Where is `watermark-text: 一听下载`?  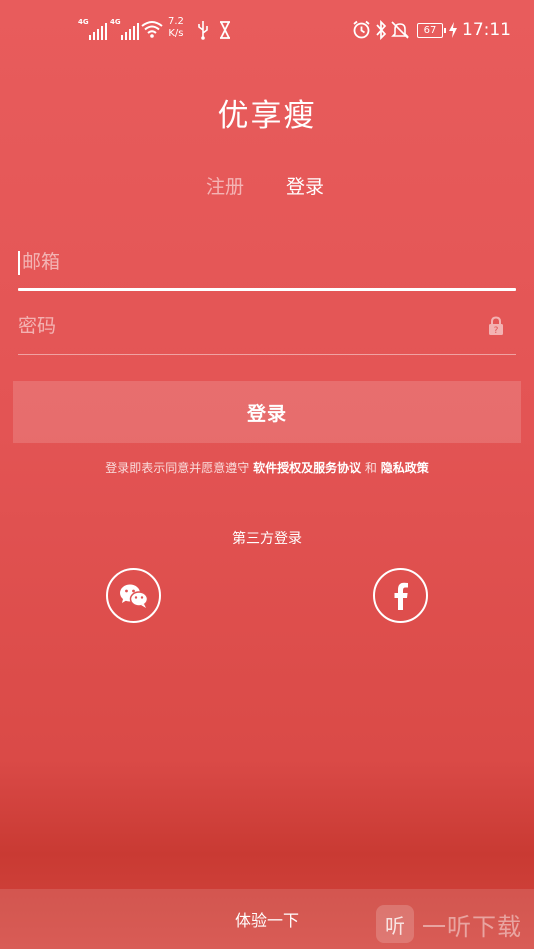 watermark-text: 一听下载 is located at coordinates (472, 926).